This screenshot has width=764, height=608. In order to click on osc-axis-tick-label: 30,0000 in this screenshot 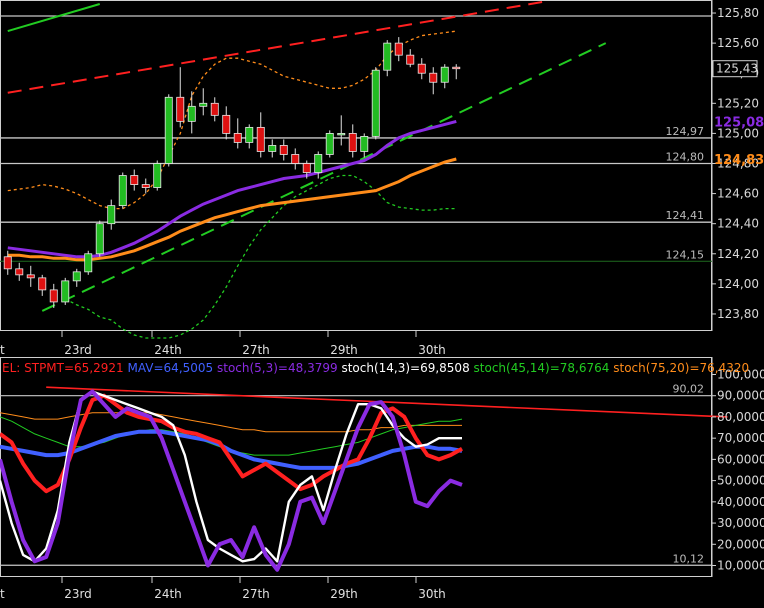, I will do `click(740, 523)`.